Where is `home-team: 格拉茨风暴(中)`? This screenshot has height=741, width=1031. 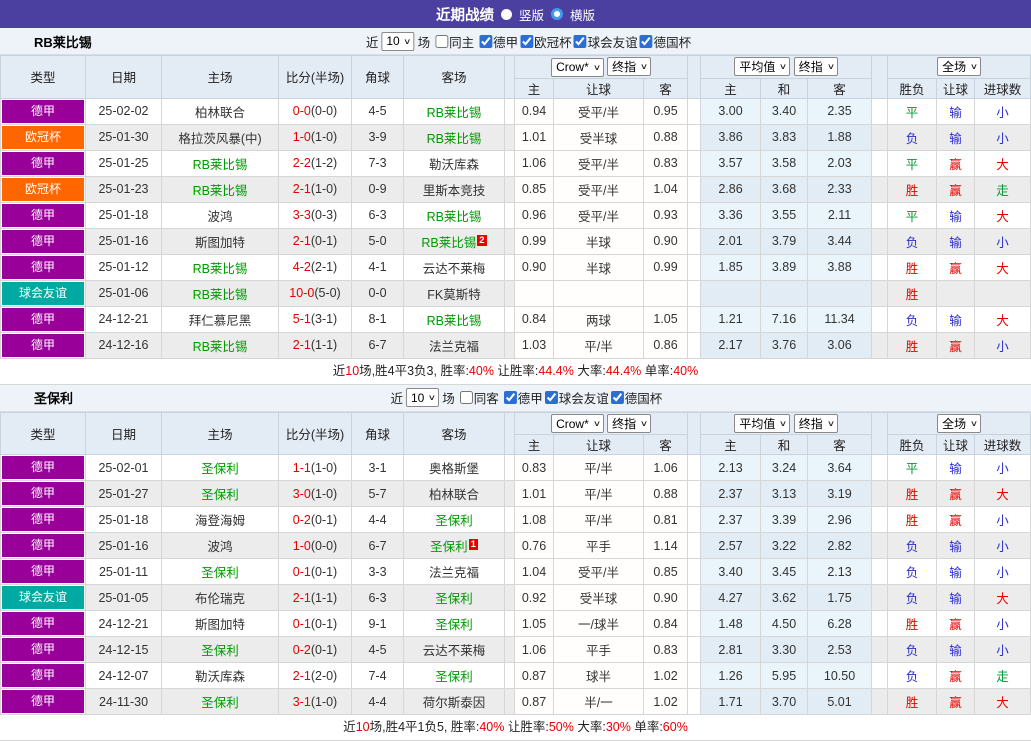 home-team: 格拉茨风暴(中) is located at coordinates (220, 137).